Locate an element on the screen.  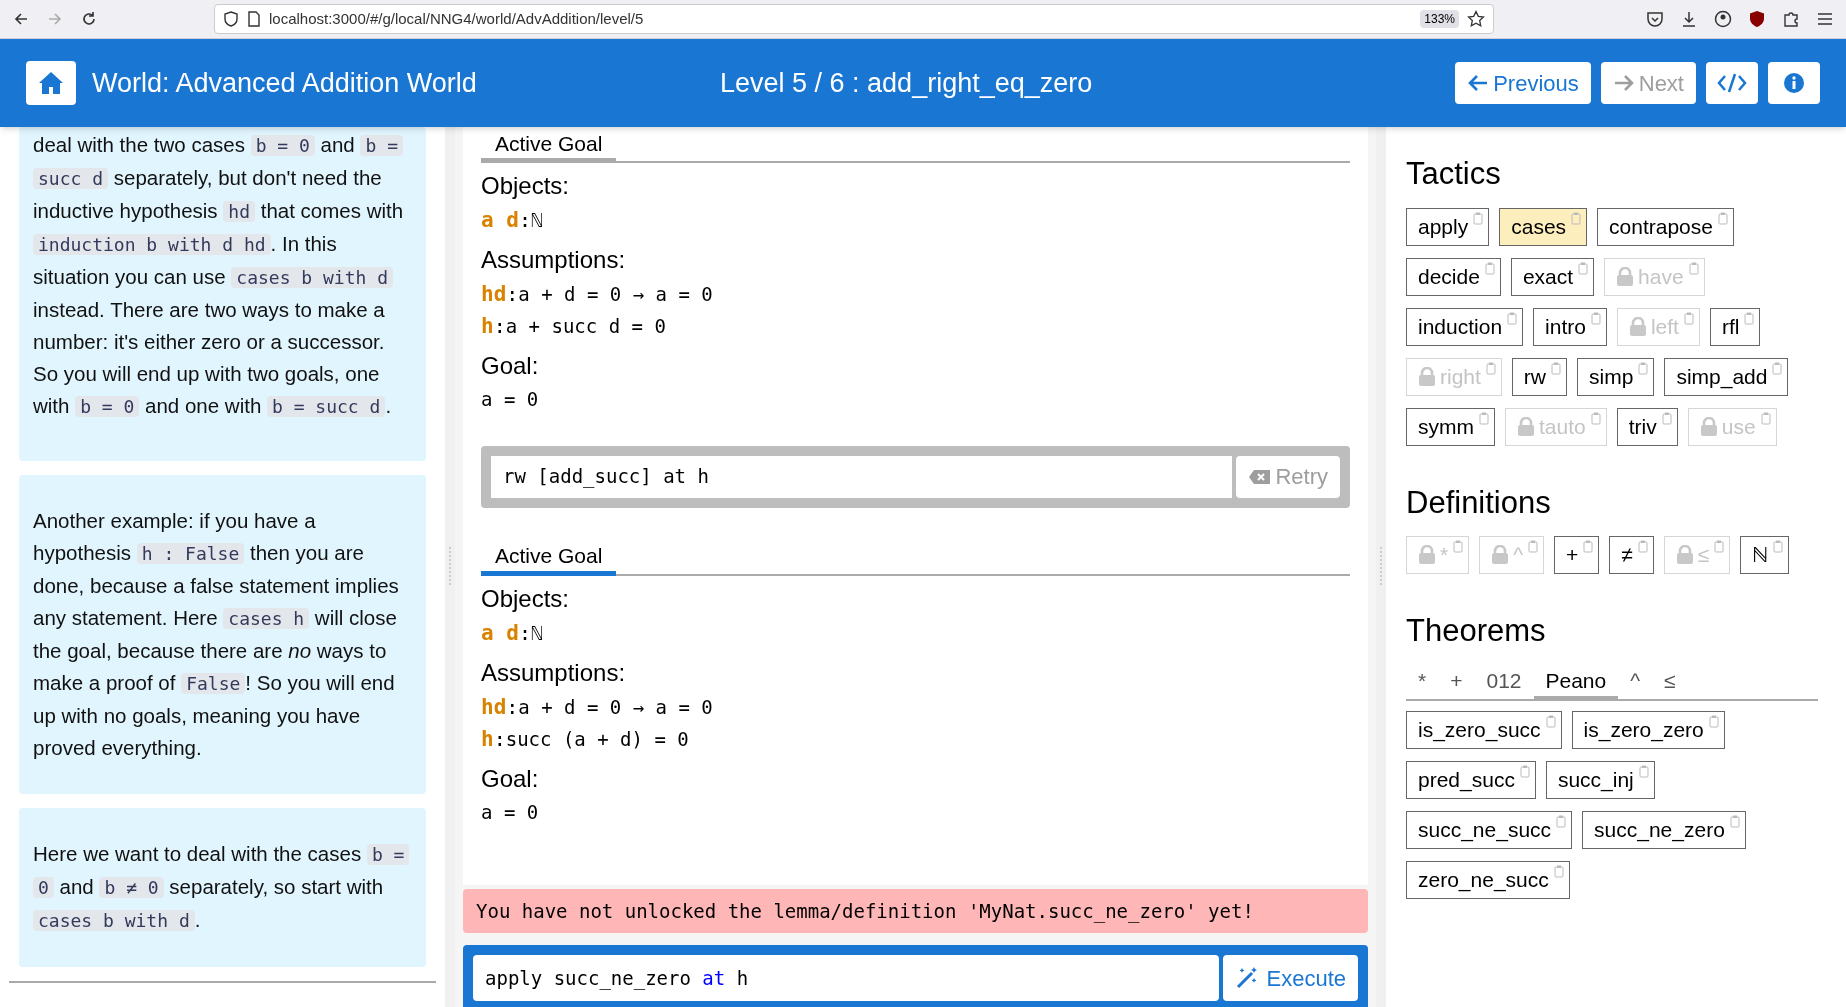
code-button is located at coordinates (1732, 83).